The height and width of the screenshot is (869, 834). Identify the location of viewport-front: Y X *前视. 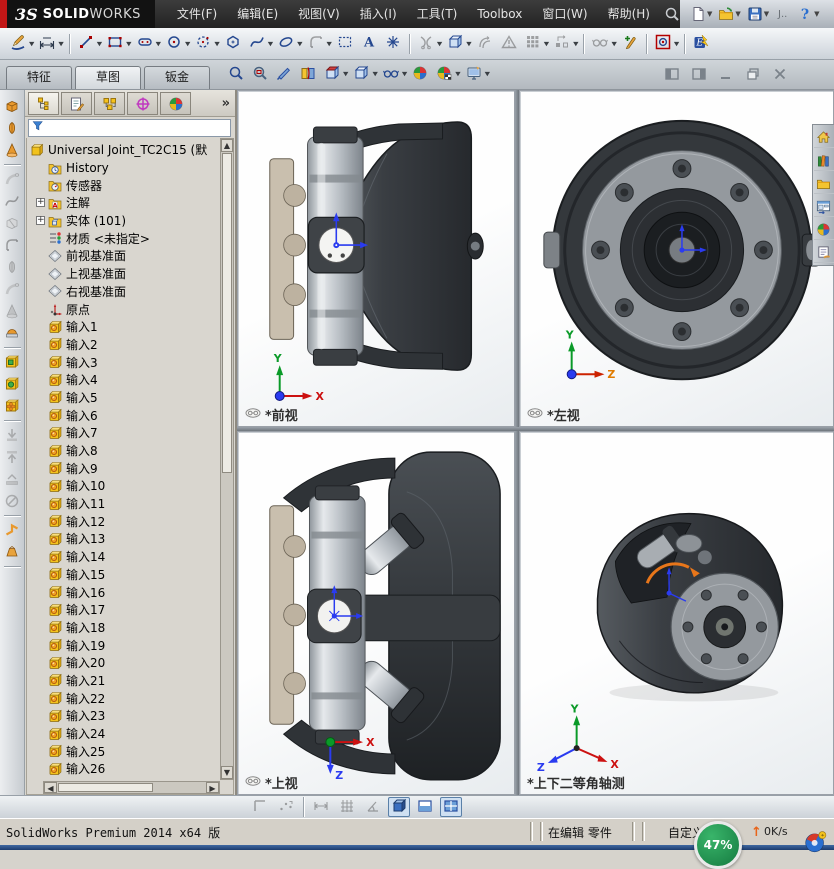
(376, 258).